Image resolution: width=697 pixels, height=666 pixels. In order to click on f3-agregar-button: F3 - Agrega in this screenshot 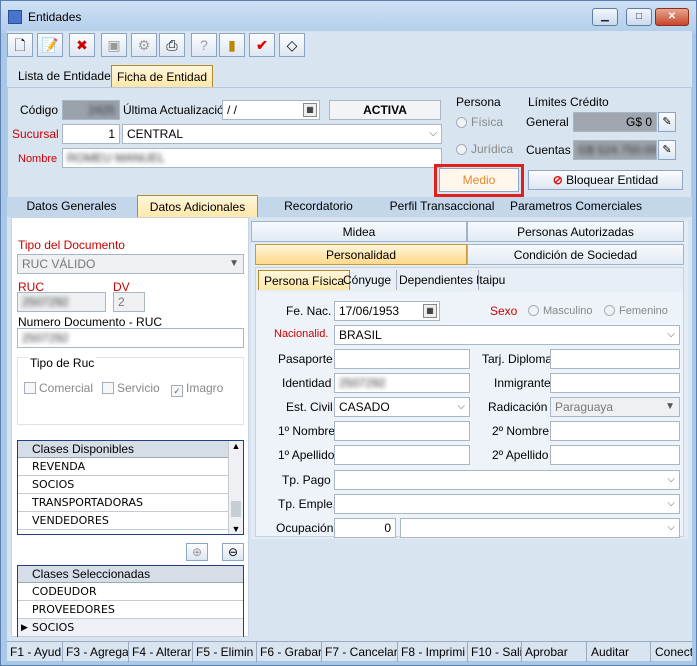, I will do `click(96, 652)`.